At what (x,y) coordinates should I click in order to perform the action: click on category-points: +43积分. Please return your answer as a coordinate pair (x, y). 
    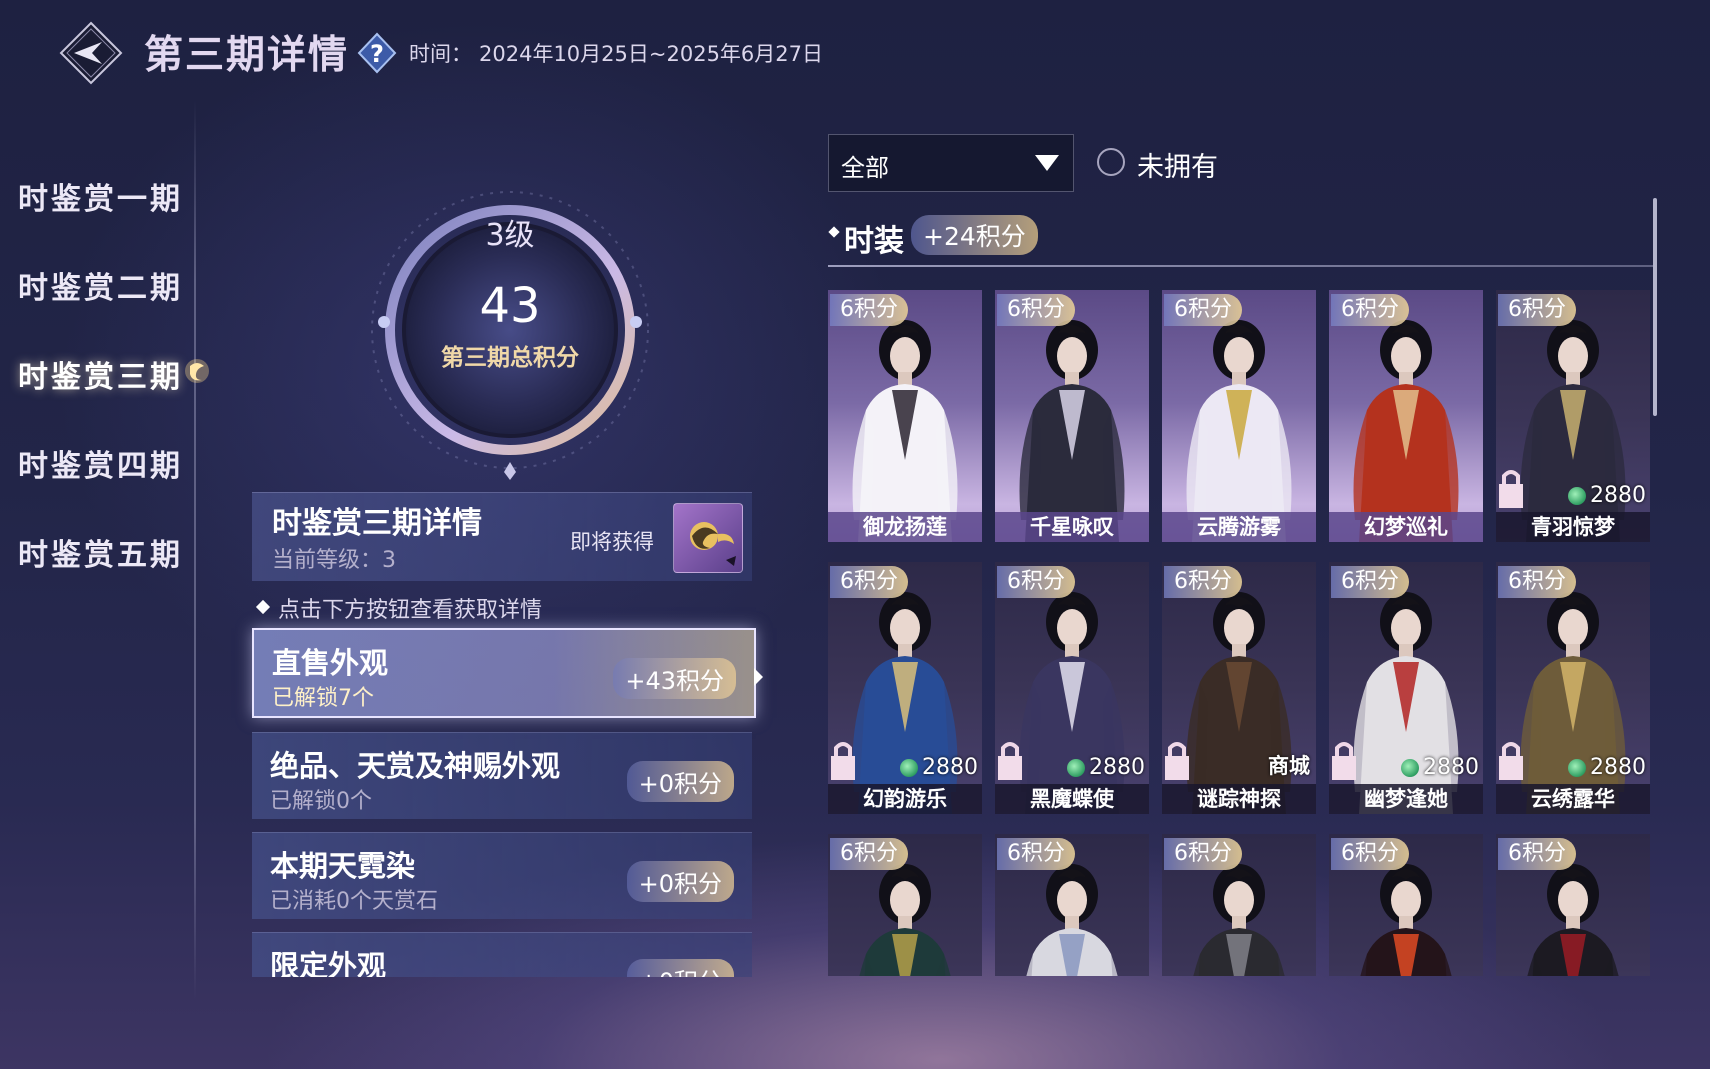
    Looking at the image, I should click on (674, 678).